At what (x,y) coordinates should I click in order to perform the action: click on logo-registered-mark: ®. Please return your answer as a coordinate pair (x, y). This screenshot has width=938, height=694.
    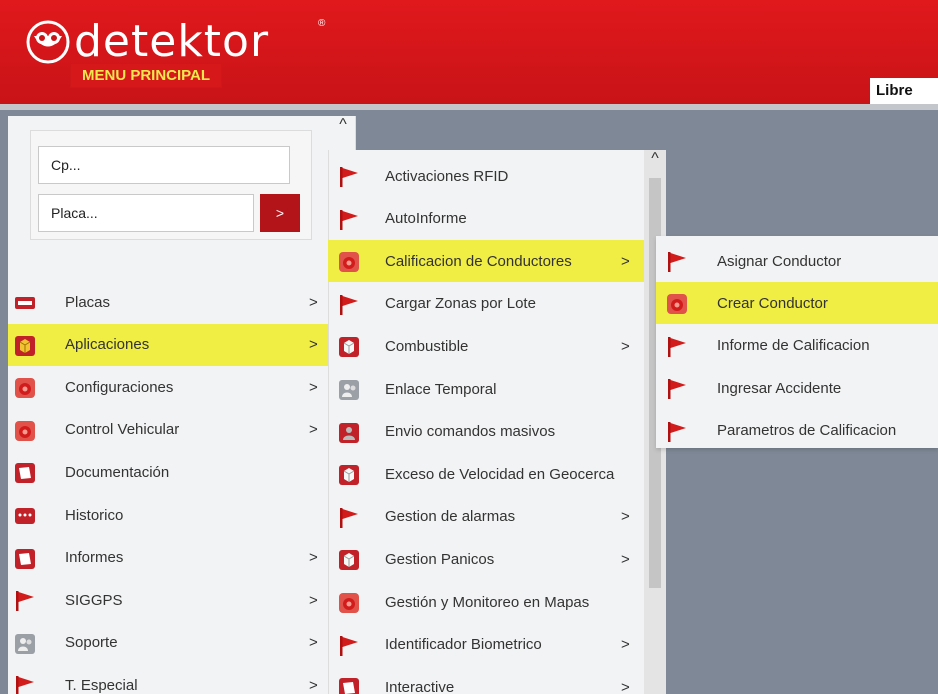
    Looking at the image, I should click on (322, 23).